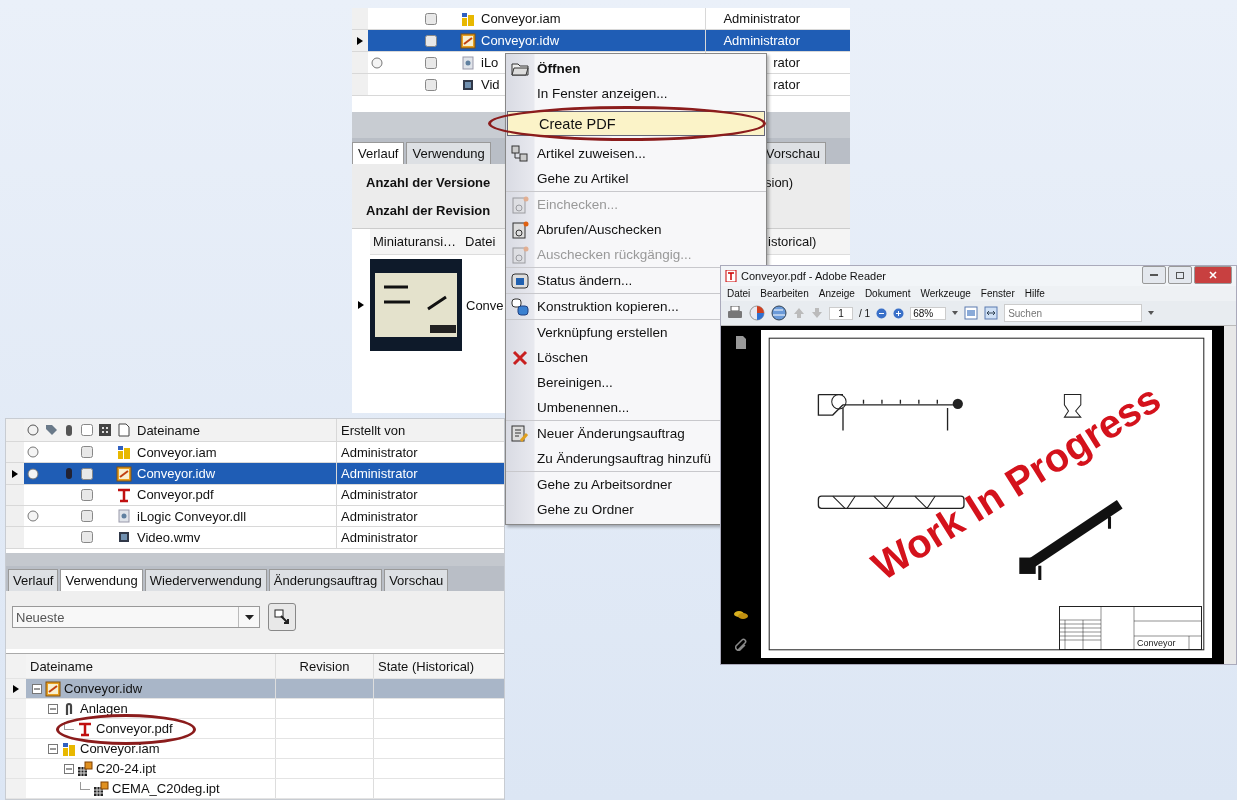  What do you see at coordinates (928, 313) in the screenshot?
I see `zoom-field: 68%` at bounding box center [928, 313].